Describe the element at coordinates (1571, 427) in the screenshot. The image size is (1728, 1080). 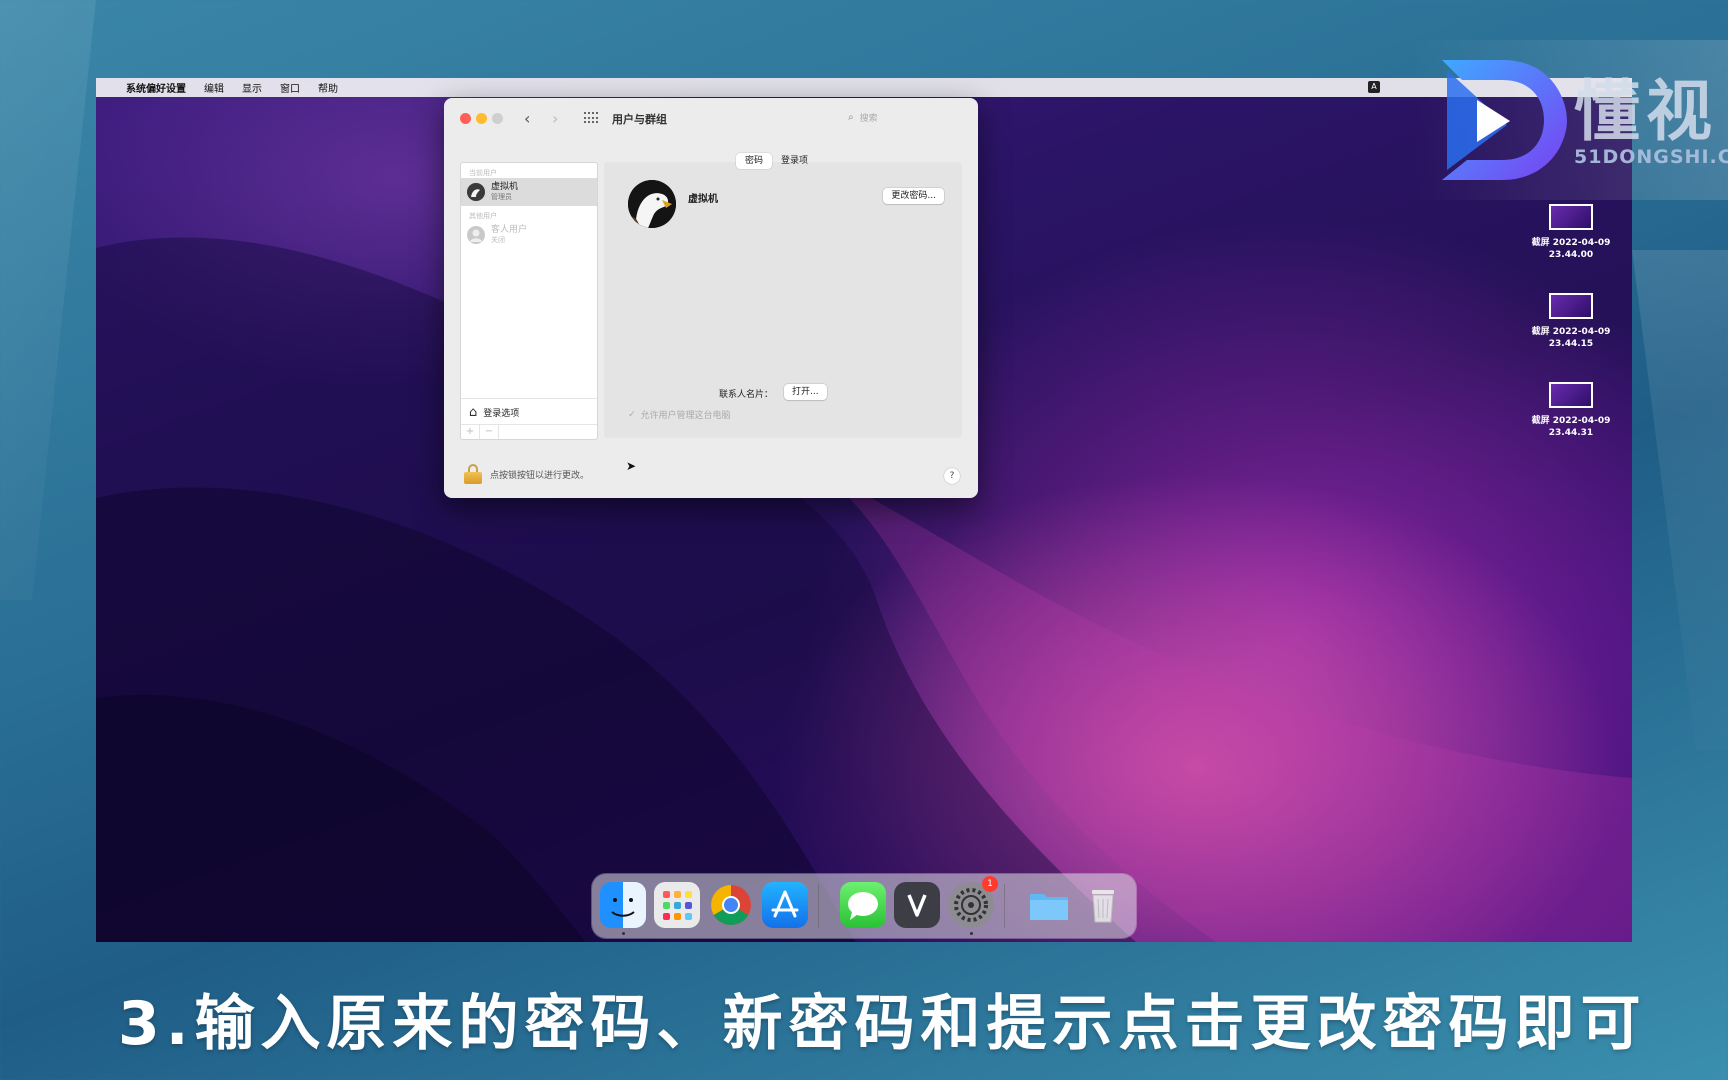
I see `desktop-file-label: 截屏 2022-04-09 23.44.31` at that location.